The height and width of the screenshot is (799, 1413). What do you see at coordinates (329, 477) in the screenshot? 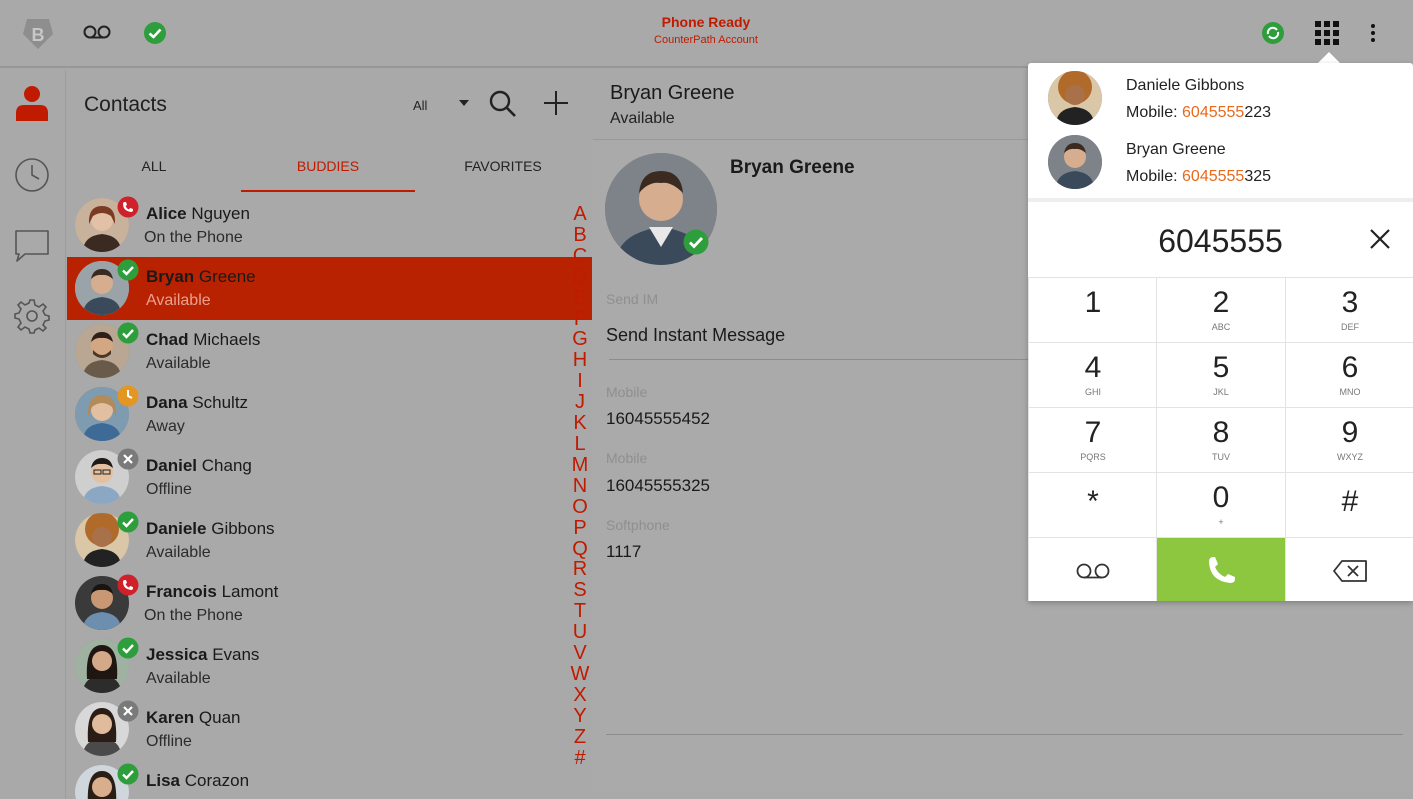
I see `contact-row: Daniel Chang Offline` at bounding box center [329, 477].